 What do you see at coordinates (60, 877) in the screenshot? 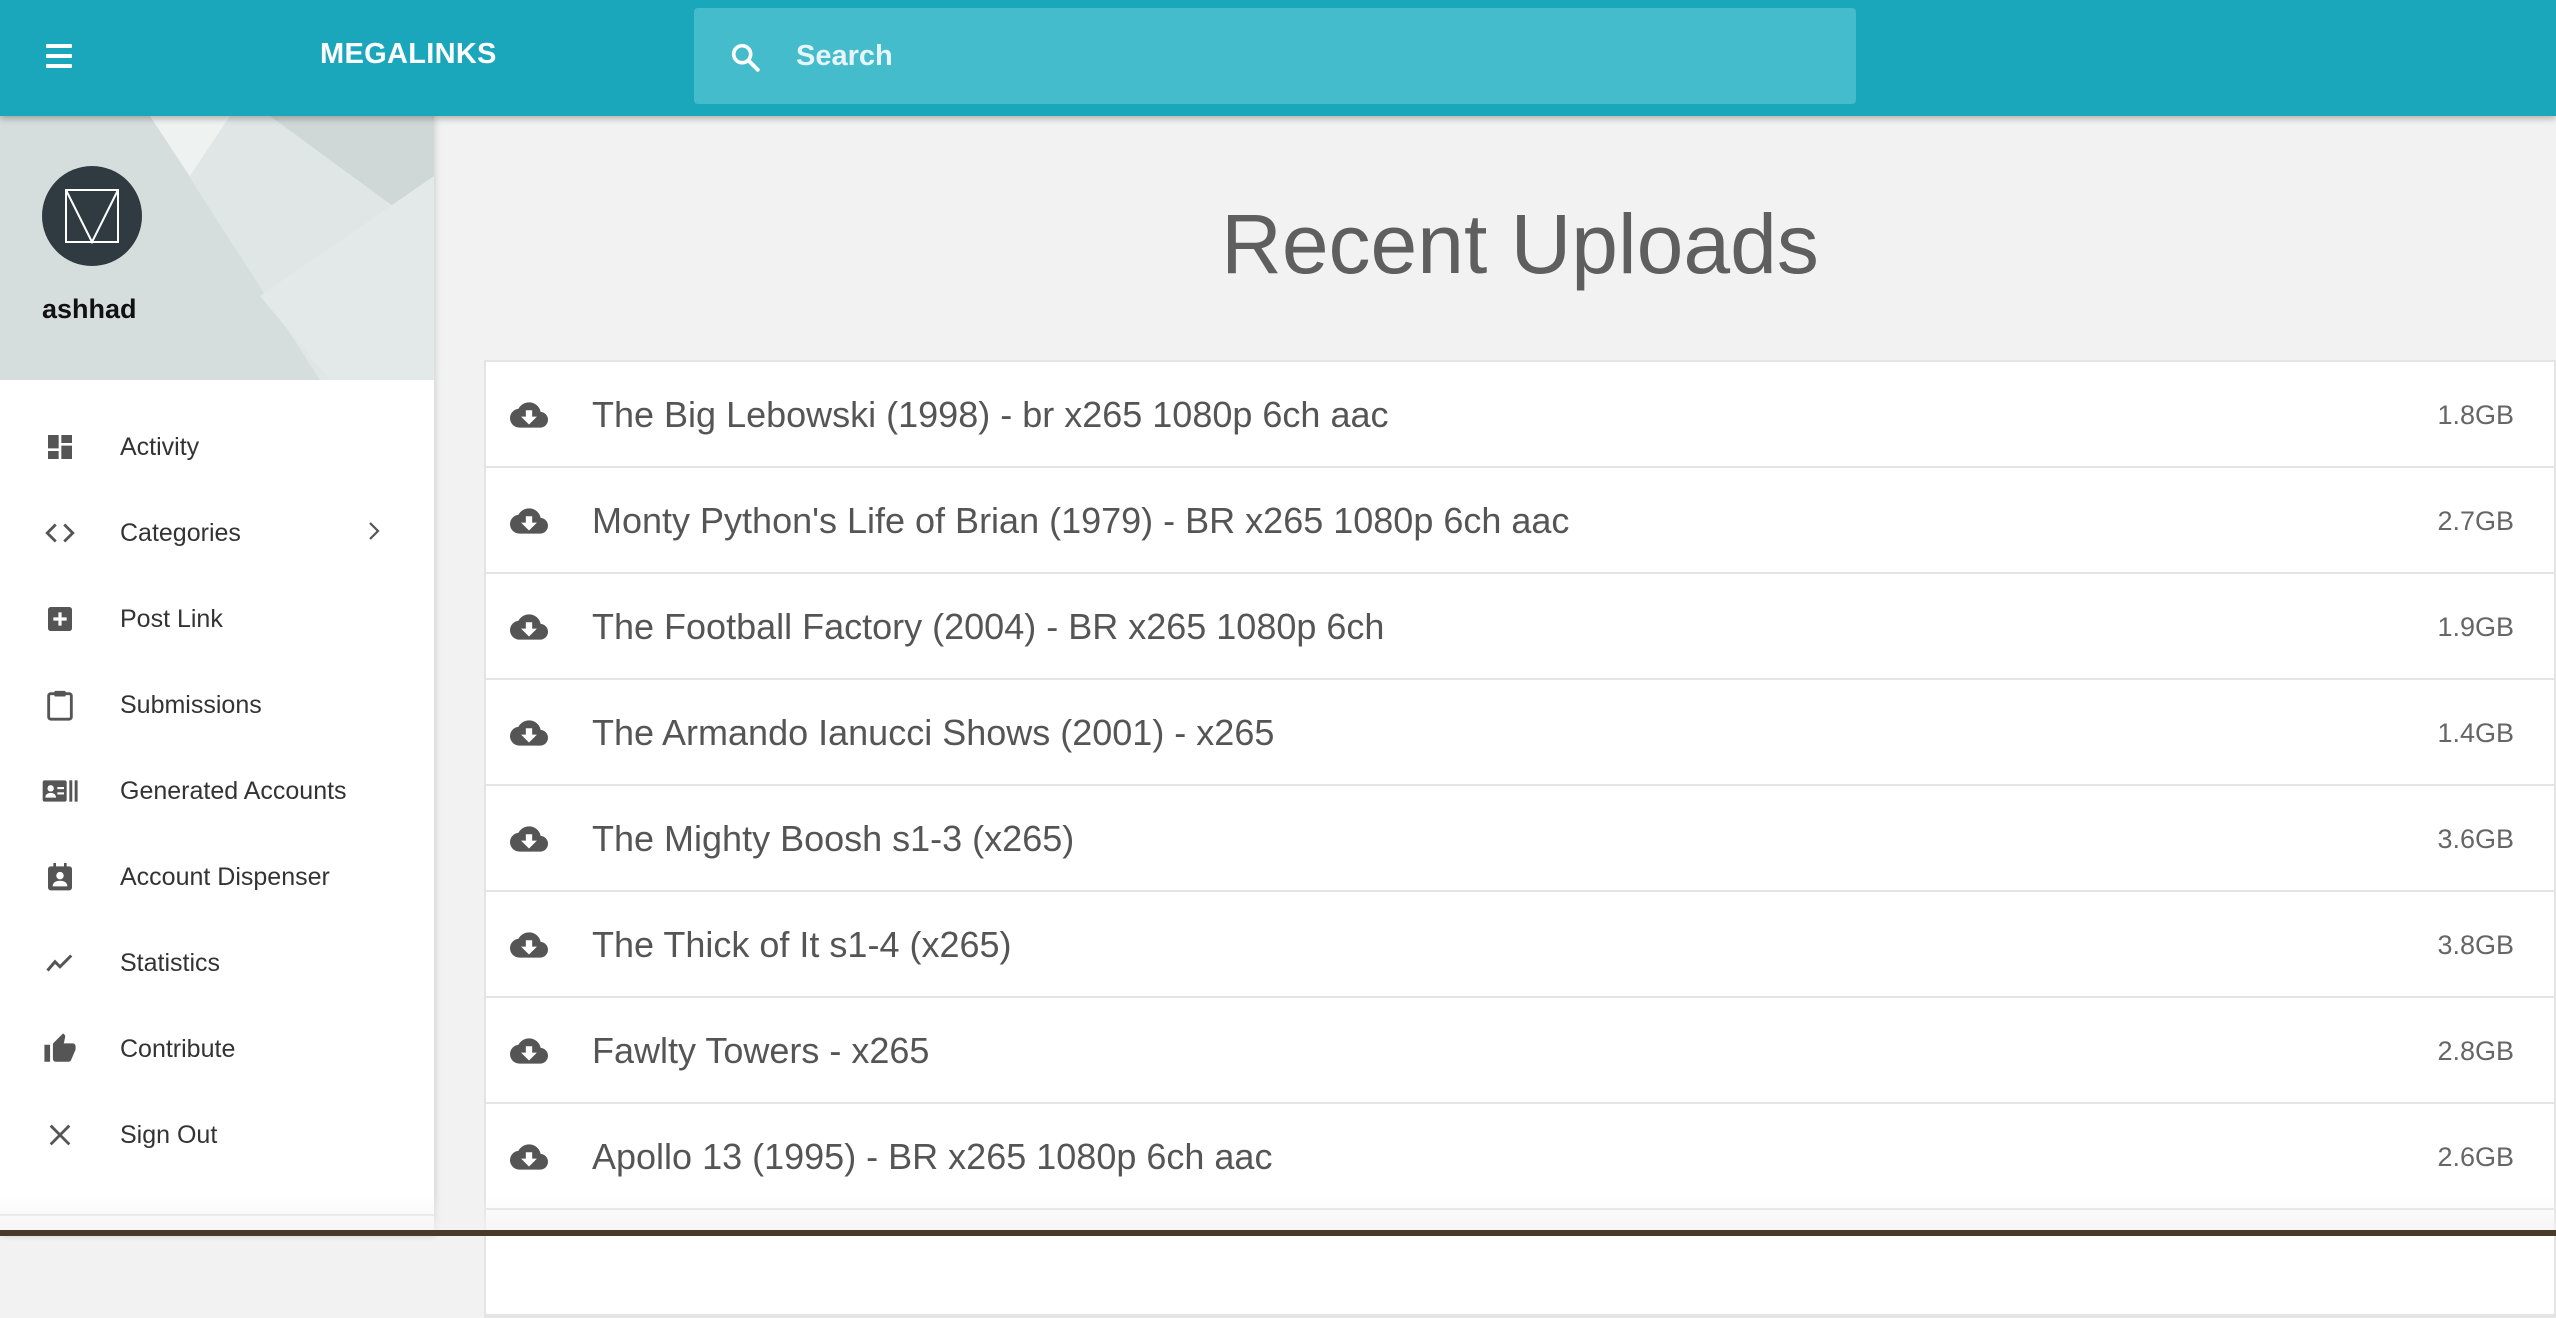
I see `contact-calendar-icon` at bounding box center [60, 877].